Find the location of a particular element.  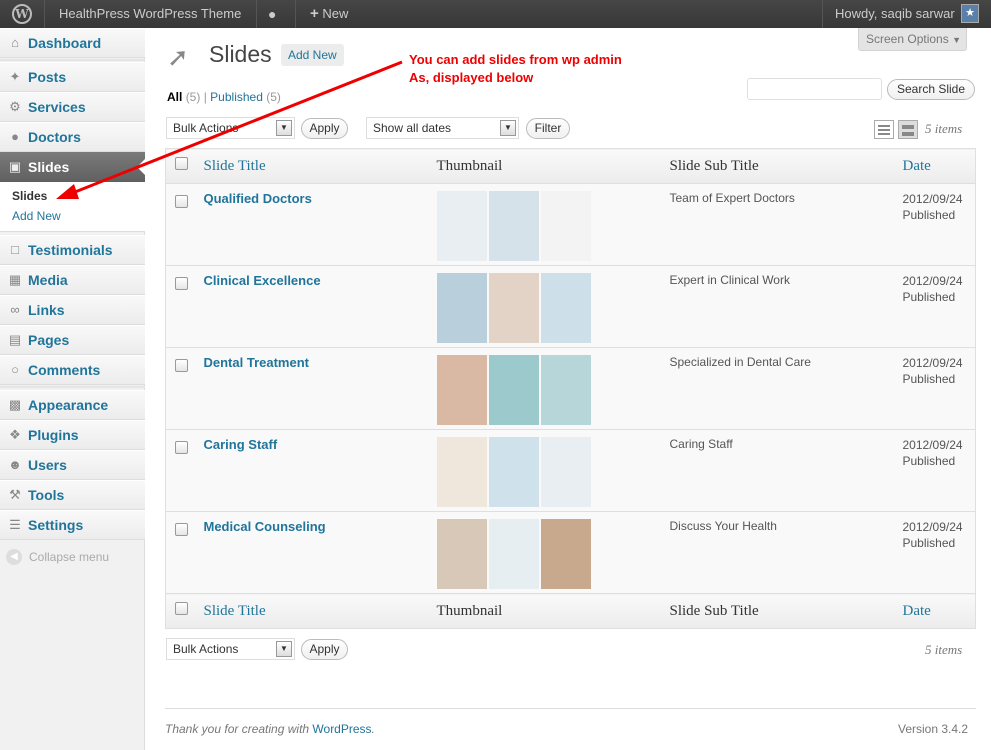

annotation-arrow-icon is located at coordinates (229, 129).